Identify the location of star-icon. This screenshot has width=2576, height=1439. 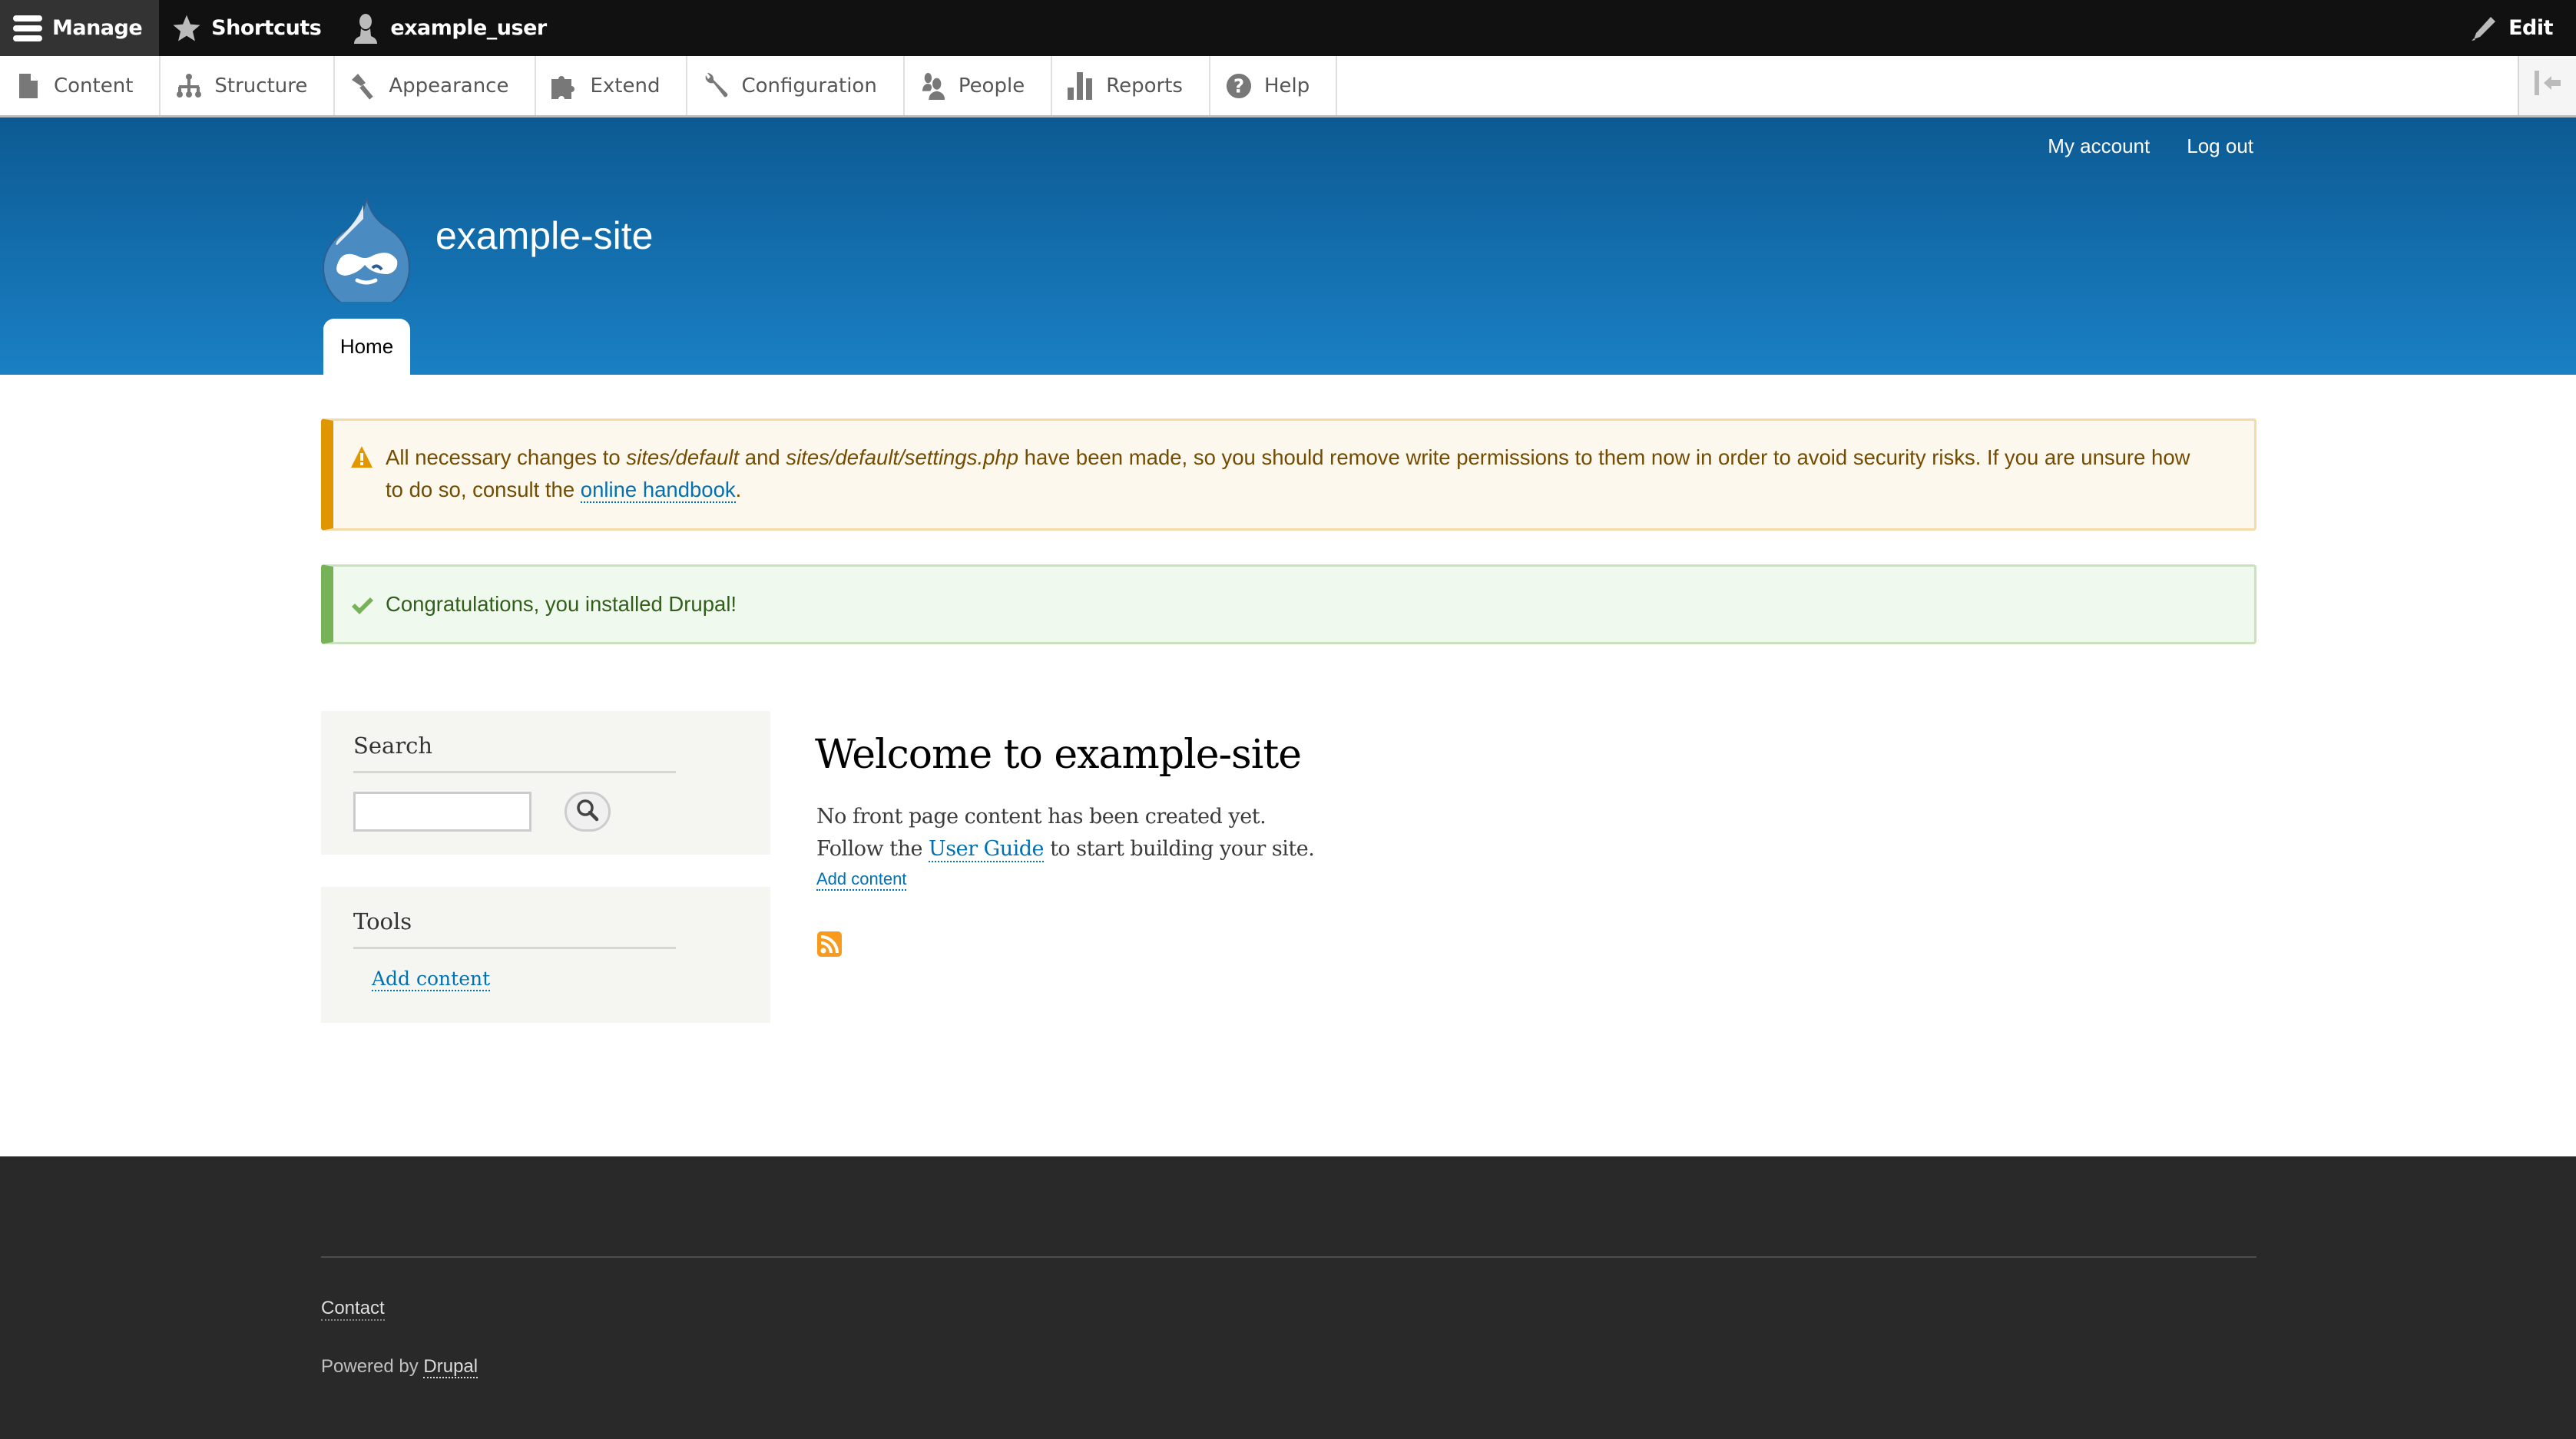
(187, 29).